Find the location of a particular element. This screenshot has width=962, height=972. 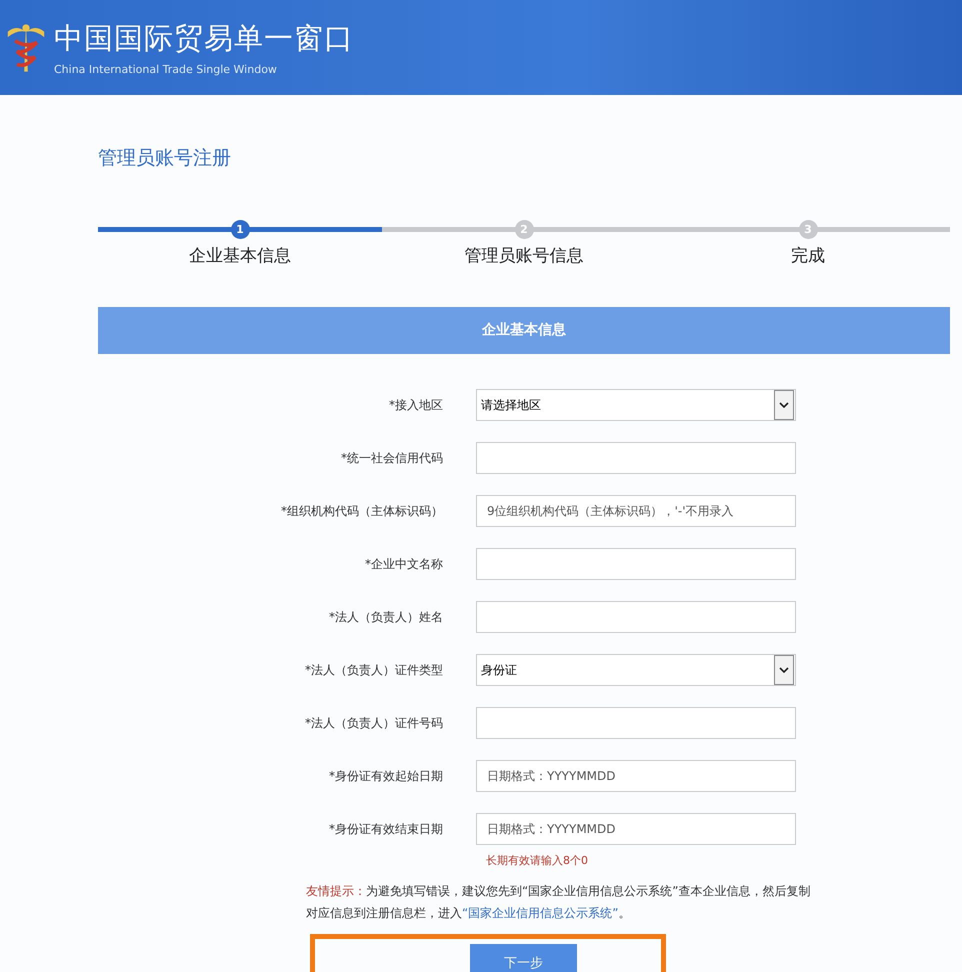

hint-text: 长期有效请输入8个0 is located at coordinates (537, 860).